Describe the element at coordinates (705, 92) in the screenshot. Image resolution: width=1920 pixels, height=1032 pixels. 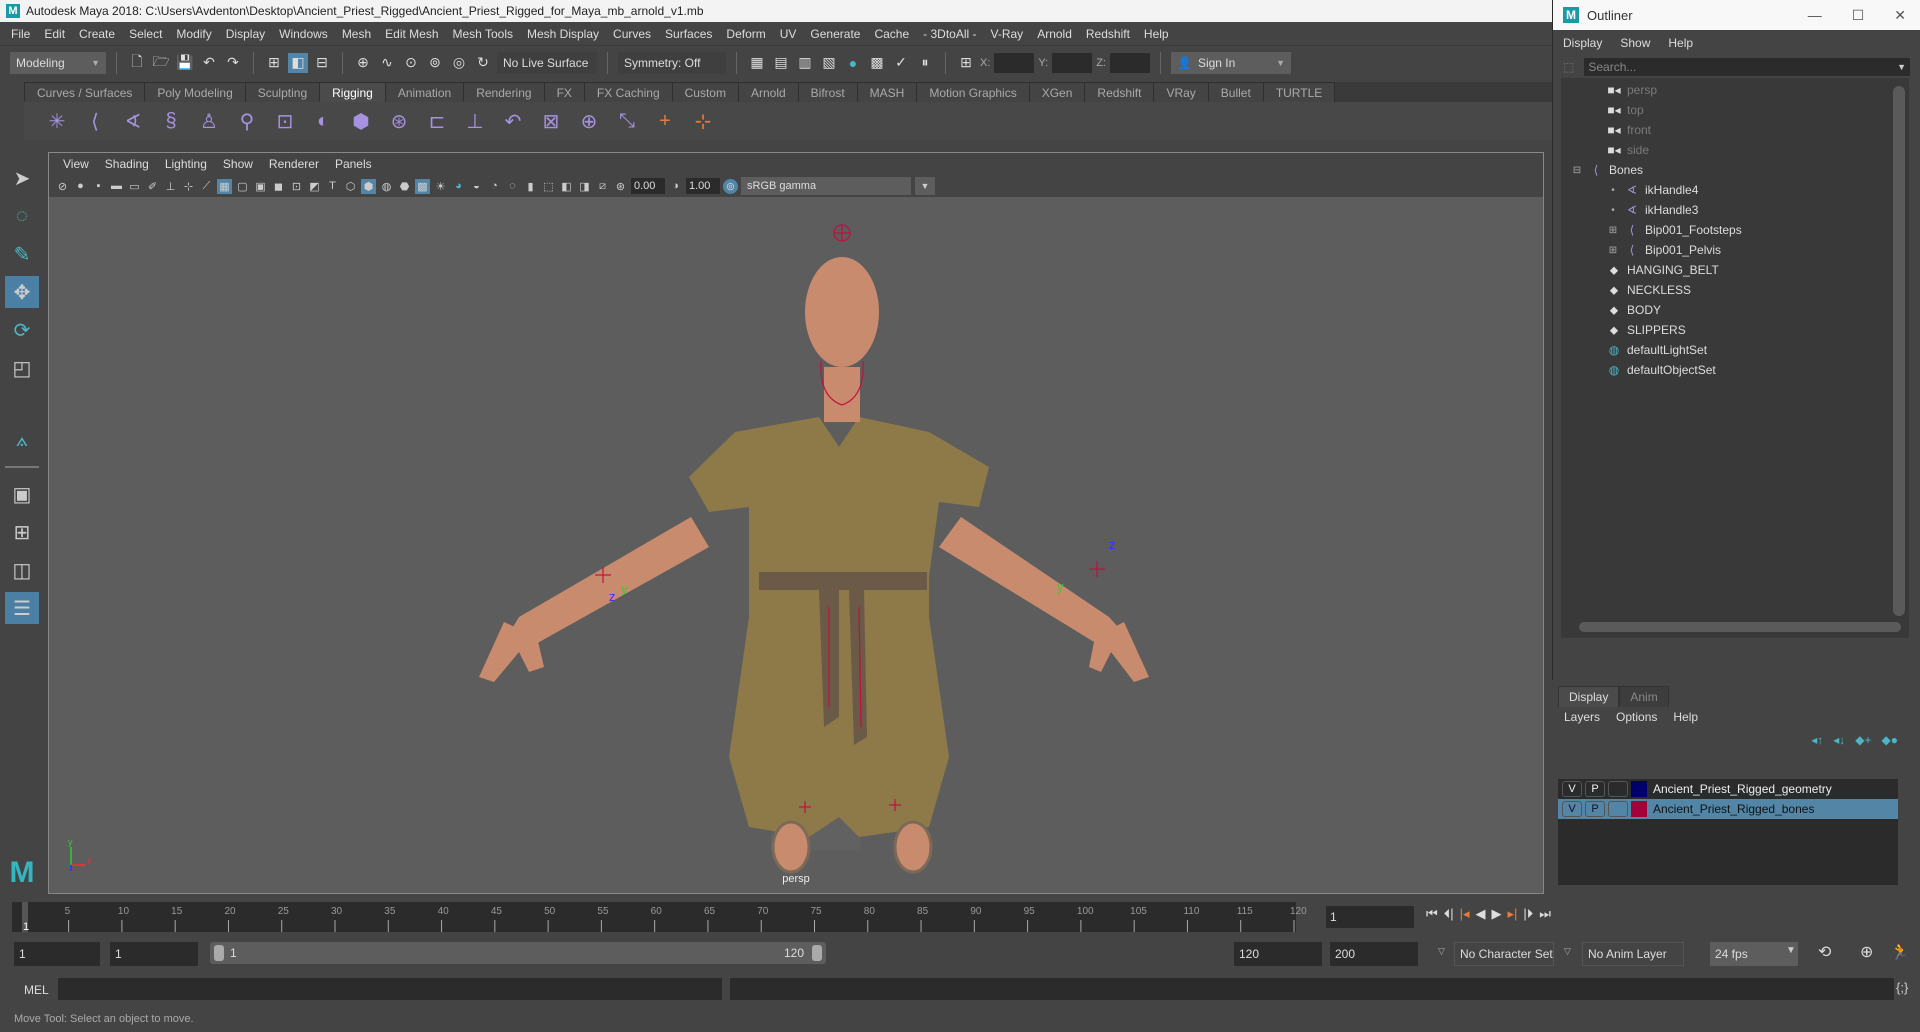
I see `shelf-tab-custom: Custom` at that location.